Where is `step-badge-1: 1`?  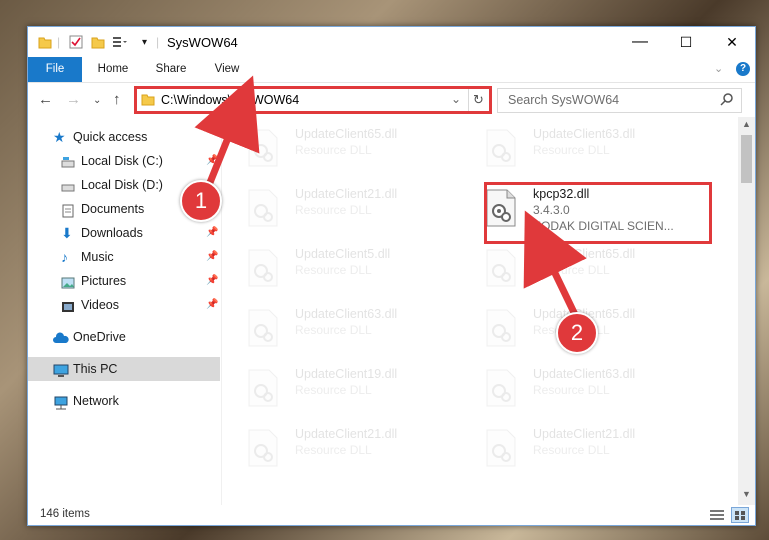
step-badge-1: 1 is located at coordinates (201, 201).